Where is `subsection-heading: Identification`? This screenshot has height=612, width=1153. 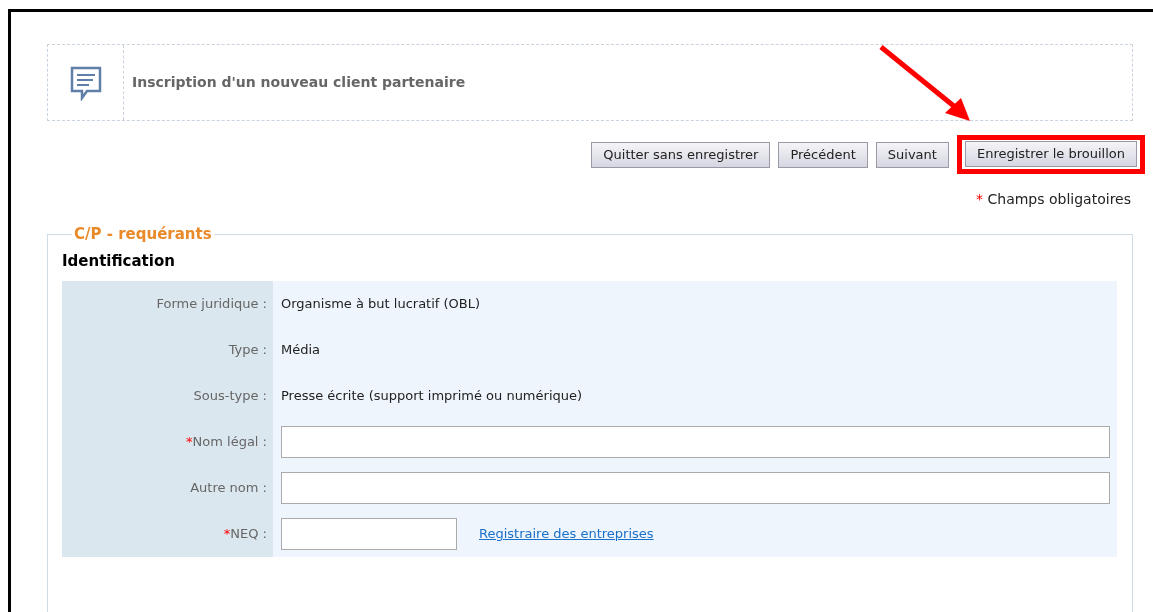 subsection-heading: Identification is located at coordinates (119, 261).